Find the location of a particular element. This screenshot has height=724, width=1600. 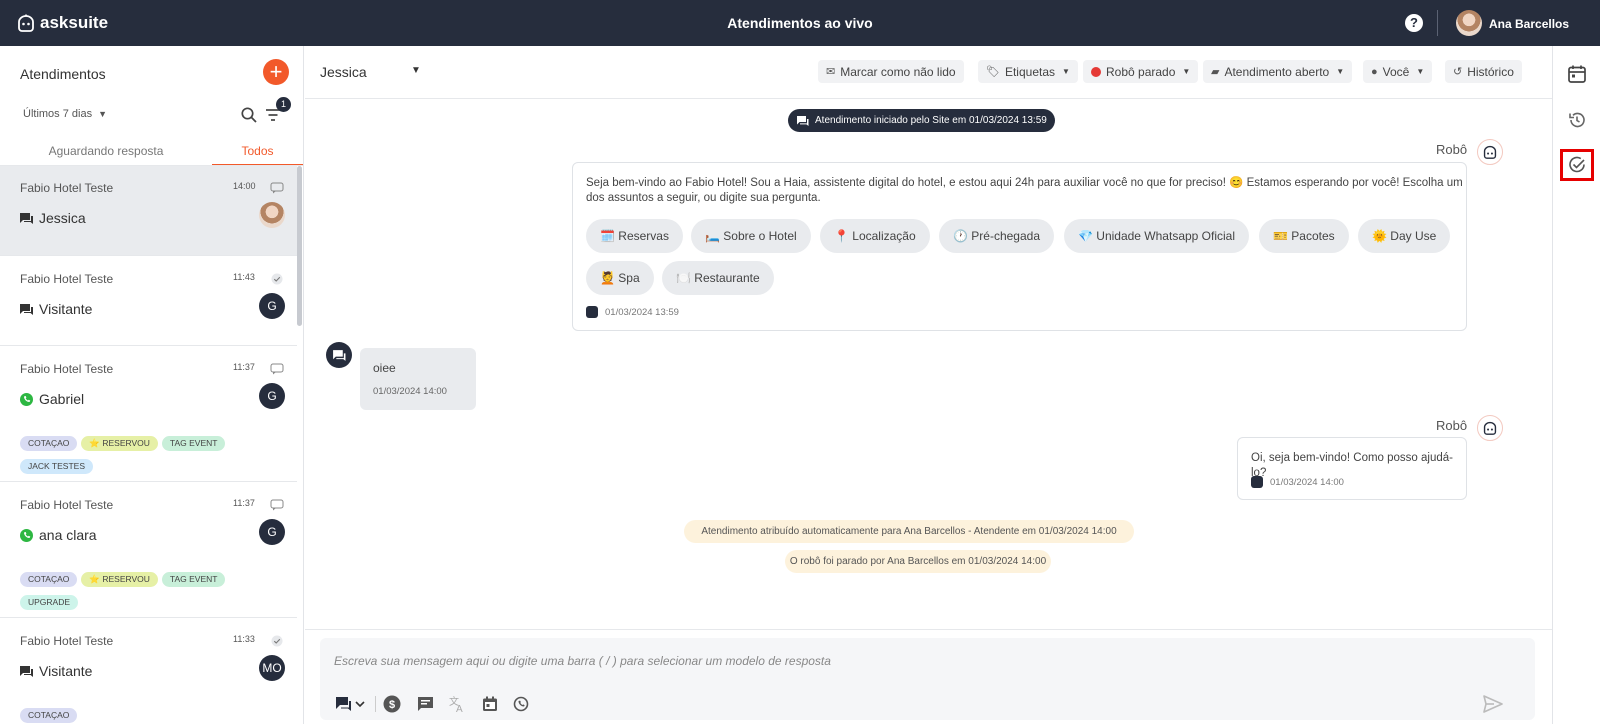

asksuite-logo: asksuite is located at coordinates (62, 23).